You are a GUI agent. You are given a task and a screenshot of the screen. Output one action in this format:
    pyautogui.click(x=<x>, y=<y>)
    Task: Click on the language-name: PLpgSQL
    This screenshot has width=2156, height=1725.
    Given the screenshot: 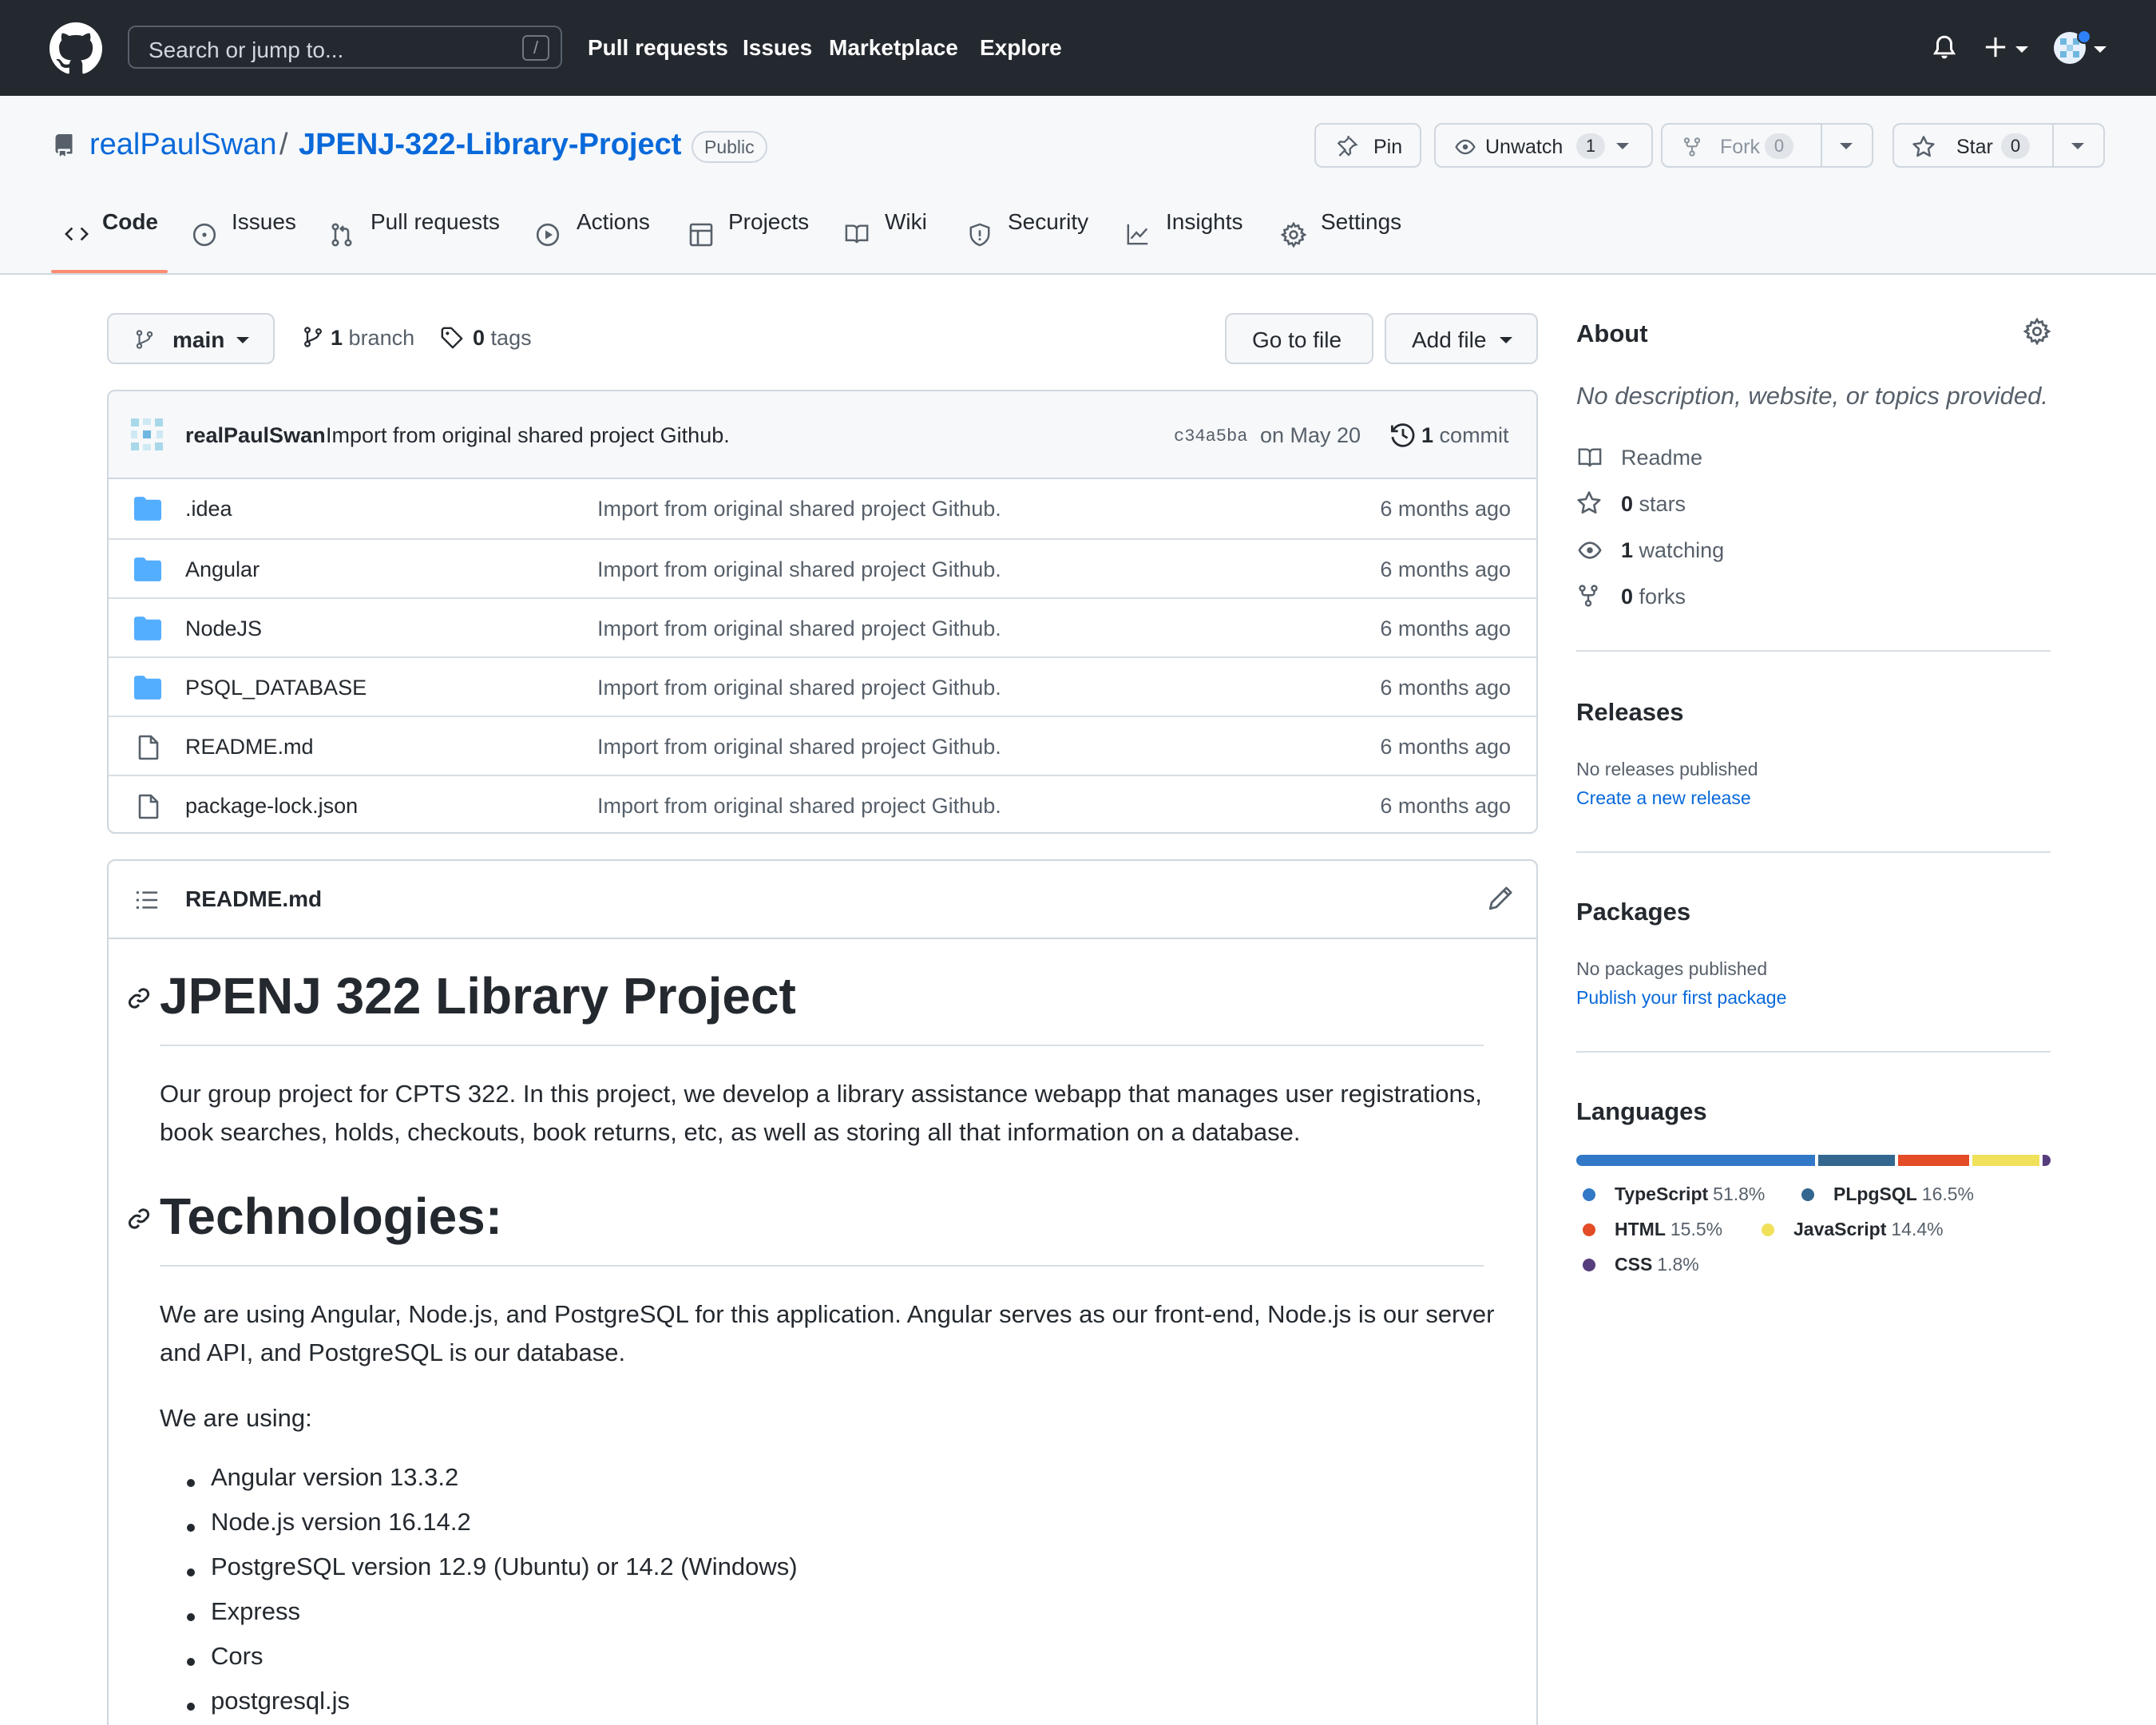 What is the action you would take?
    pyautogui.click(x=1875, y=1194)
    